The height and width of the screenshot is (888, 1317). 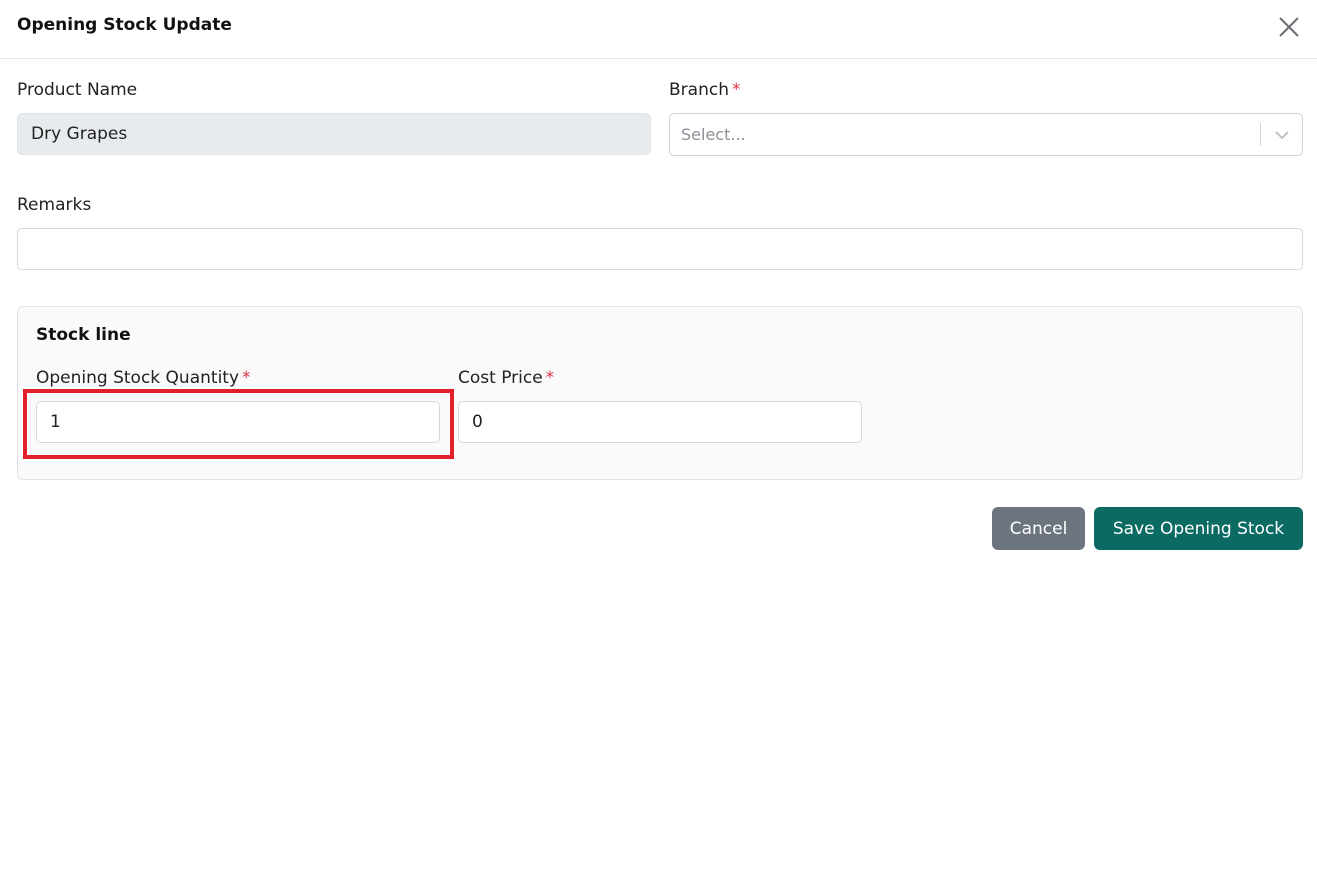 What do you see at coordinates (1198, 528) in the screenshot?
I see `save-opening-stock-button: Save Opening Stock` at bounding box center [1198, 528].